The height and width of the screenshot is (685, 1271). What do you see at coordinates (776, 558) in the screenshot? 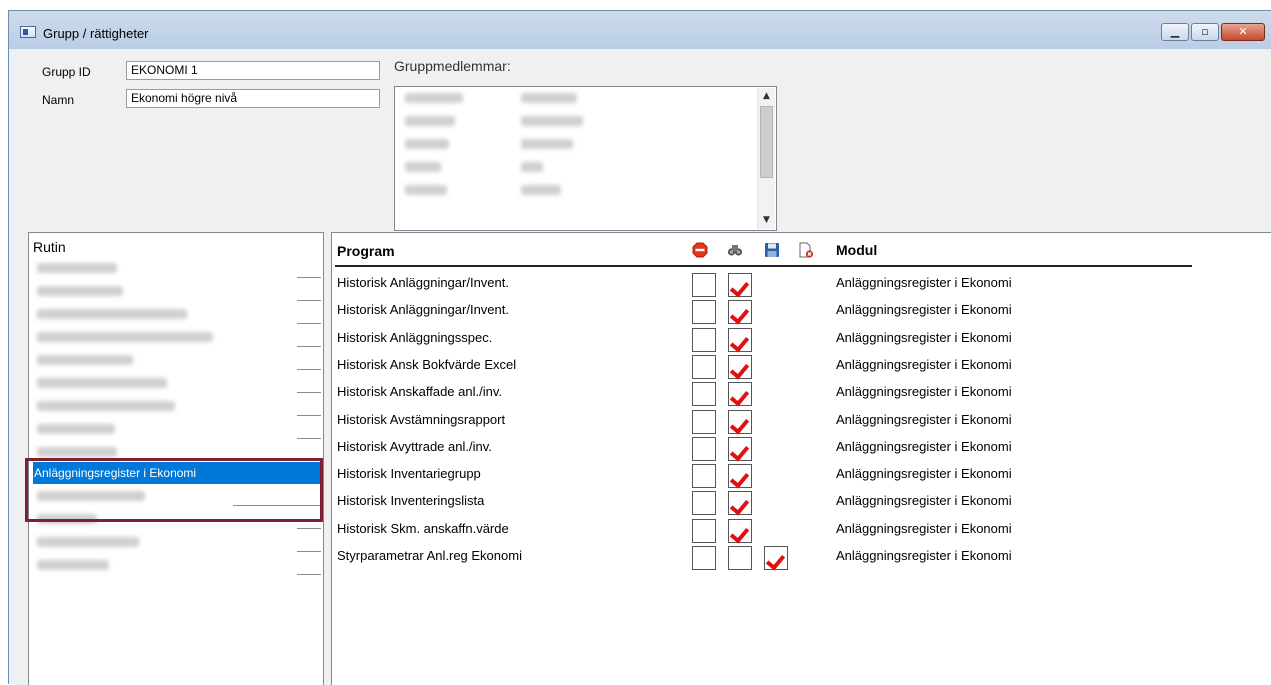
I see `save-permission-checkbox` at bounding box center [776, 558].